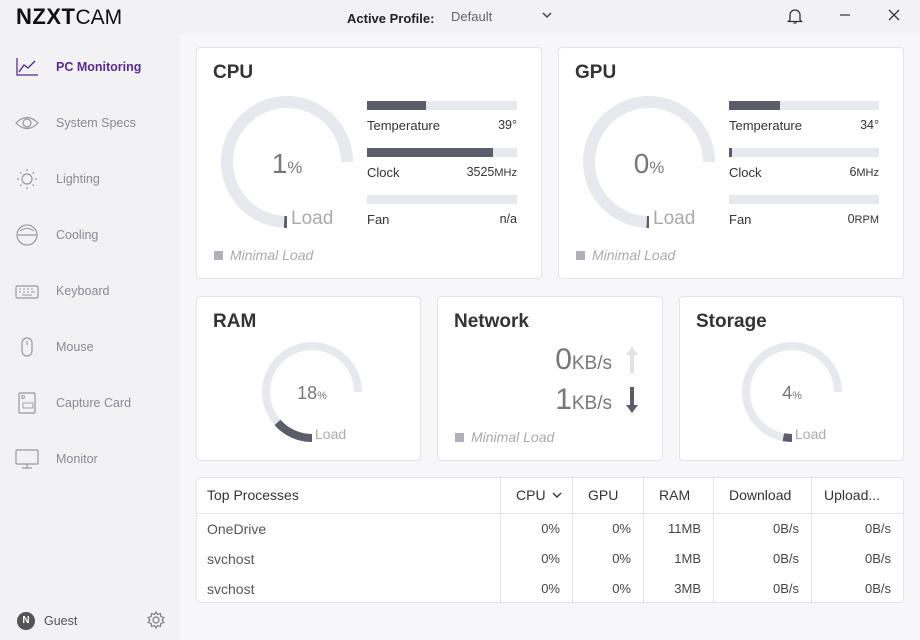 The image size is (920, 640). What do you see at coordinates (540, 401) in the screenshot?
I see `network-download: 1KB/s` at bounding box center [540, 401].